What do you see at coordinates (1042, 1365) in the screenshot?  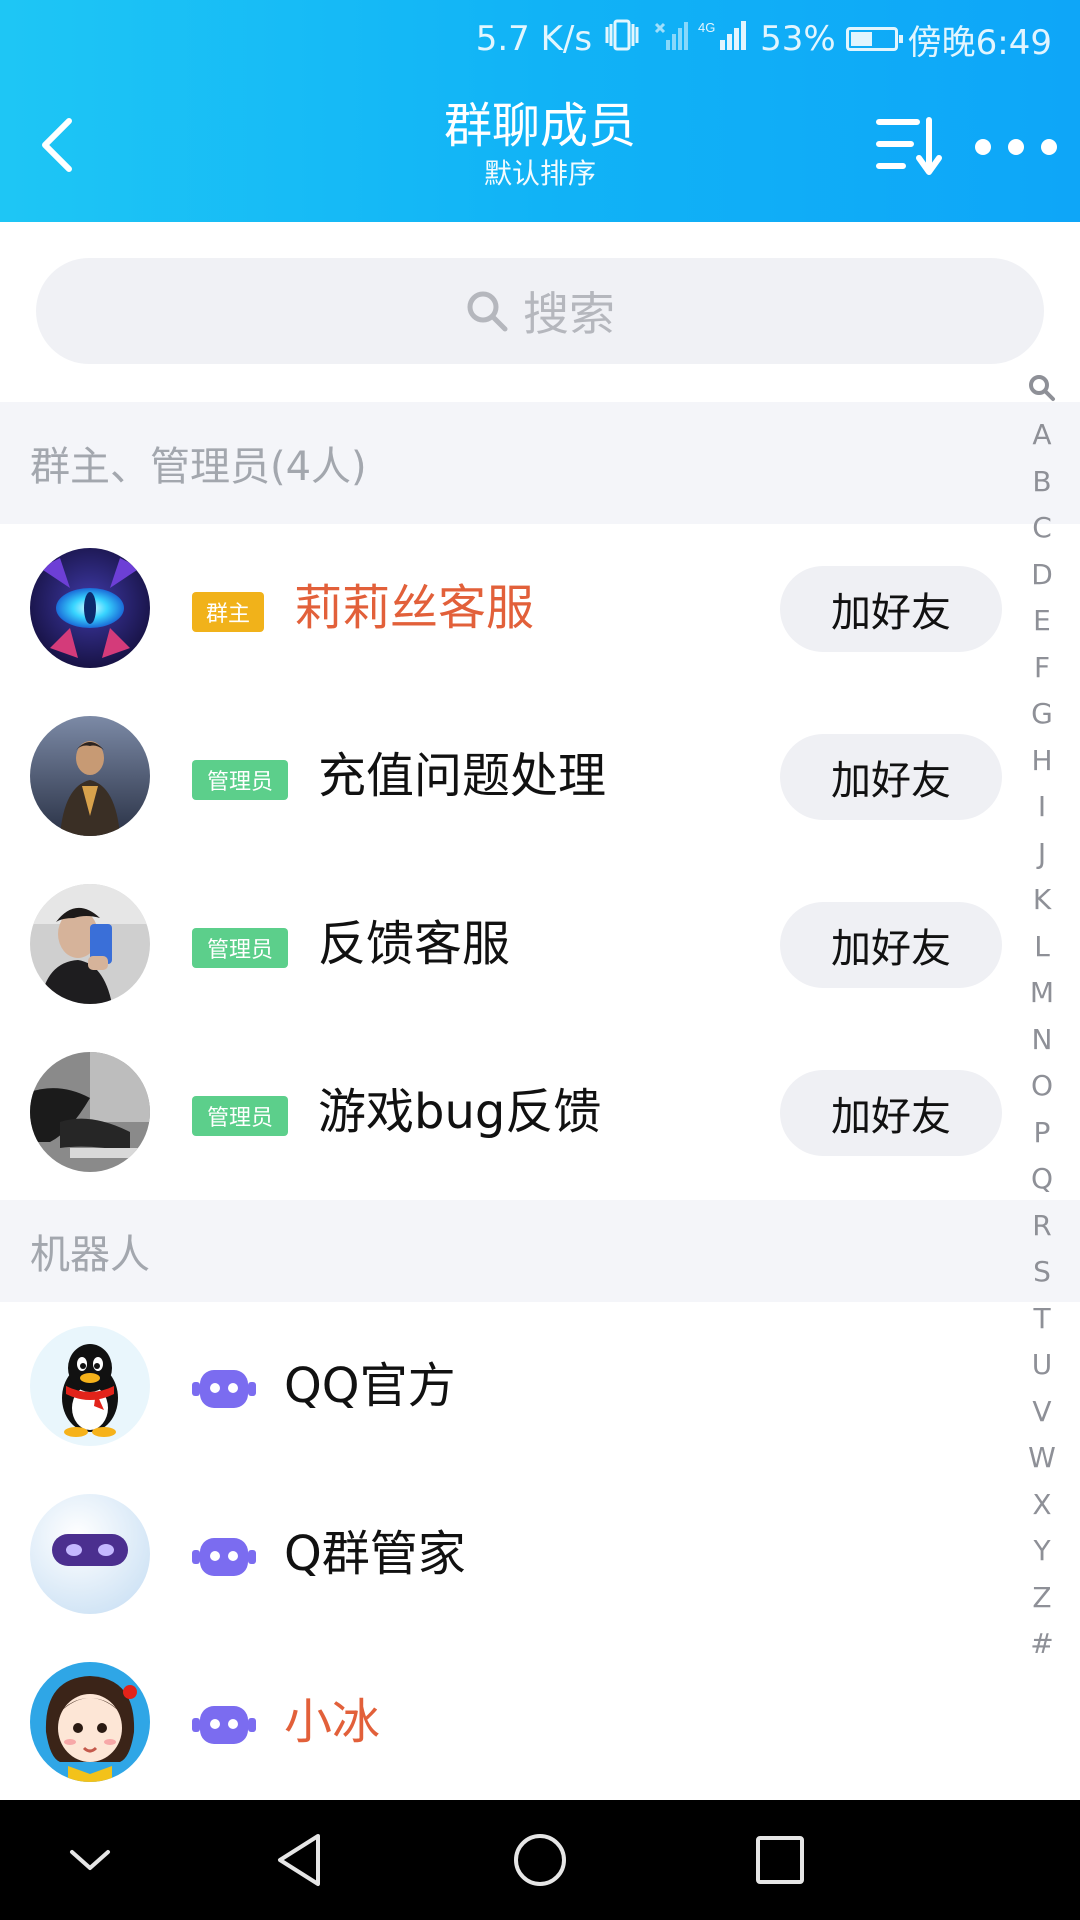 I see `index-letter: U` at bounding box center [1042, 1365].